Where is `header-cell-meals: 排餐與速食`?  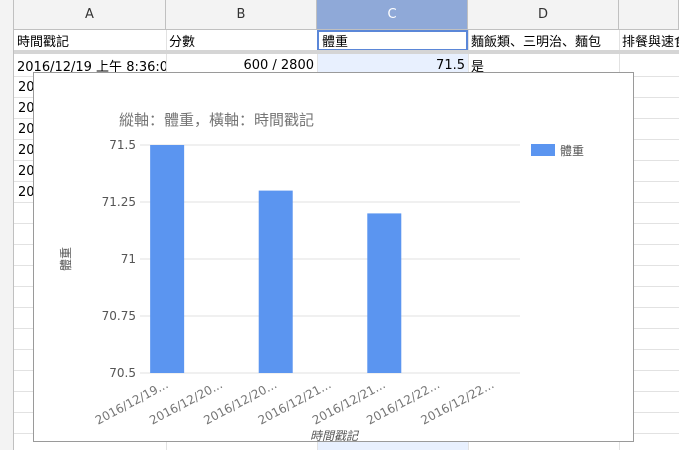 header-cell-meals: 排餐與速食 is located at coordinates (649, 40).